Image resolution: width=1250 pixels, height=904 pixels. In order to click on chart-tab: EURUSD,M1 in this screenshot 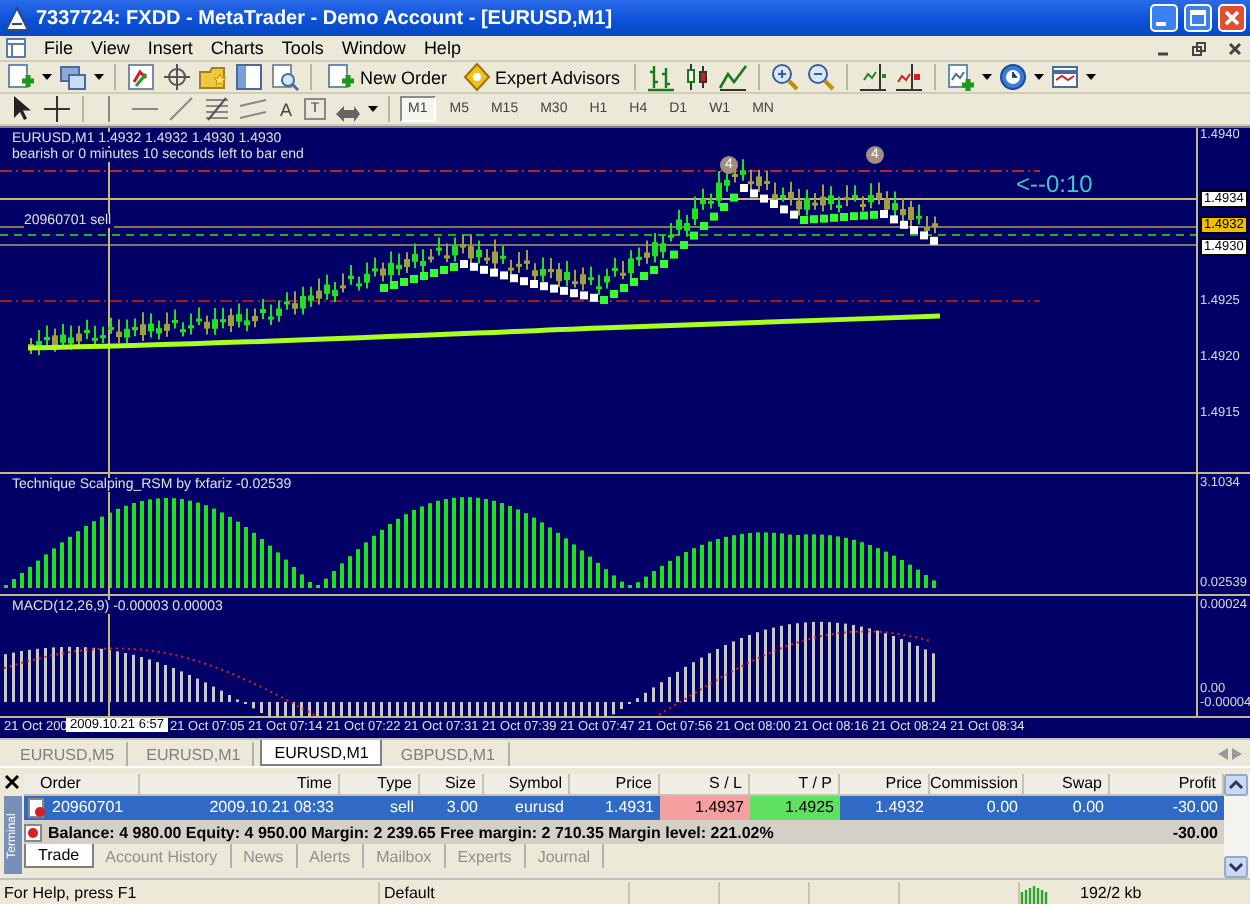, I will do `click(321, 753)`.